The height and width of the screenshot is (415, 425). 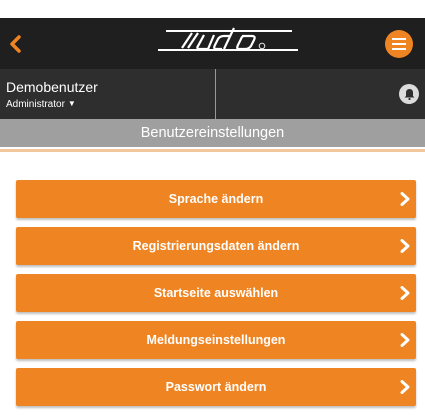 I want to click on title-divider, so click(x=212, y=150).